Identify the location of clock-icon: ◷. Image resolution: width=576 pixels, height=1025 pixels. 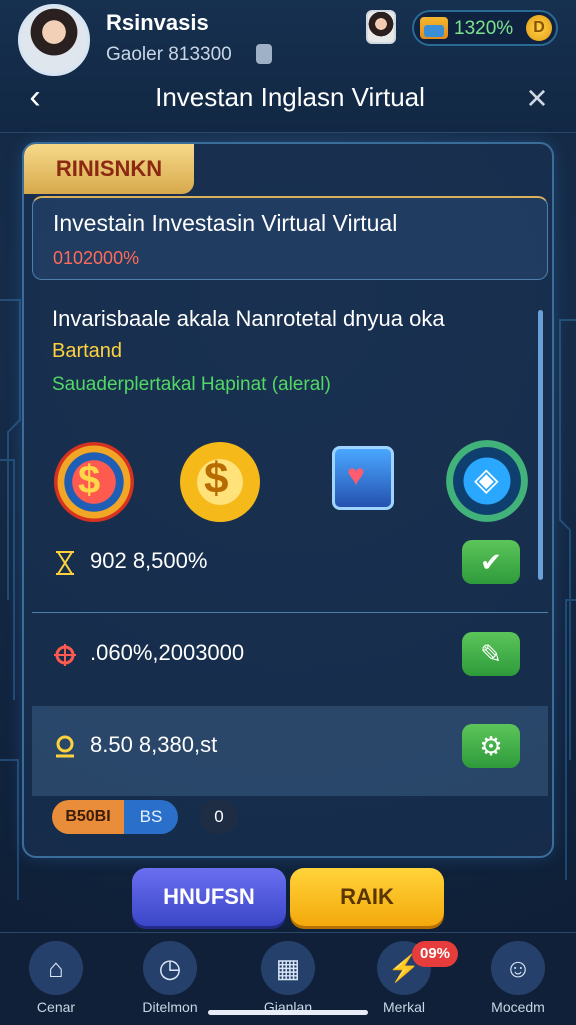
(170, 968).